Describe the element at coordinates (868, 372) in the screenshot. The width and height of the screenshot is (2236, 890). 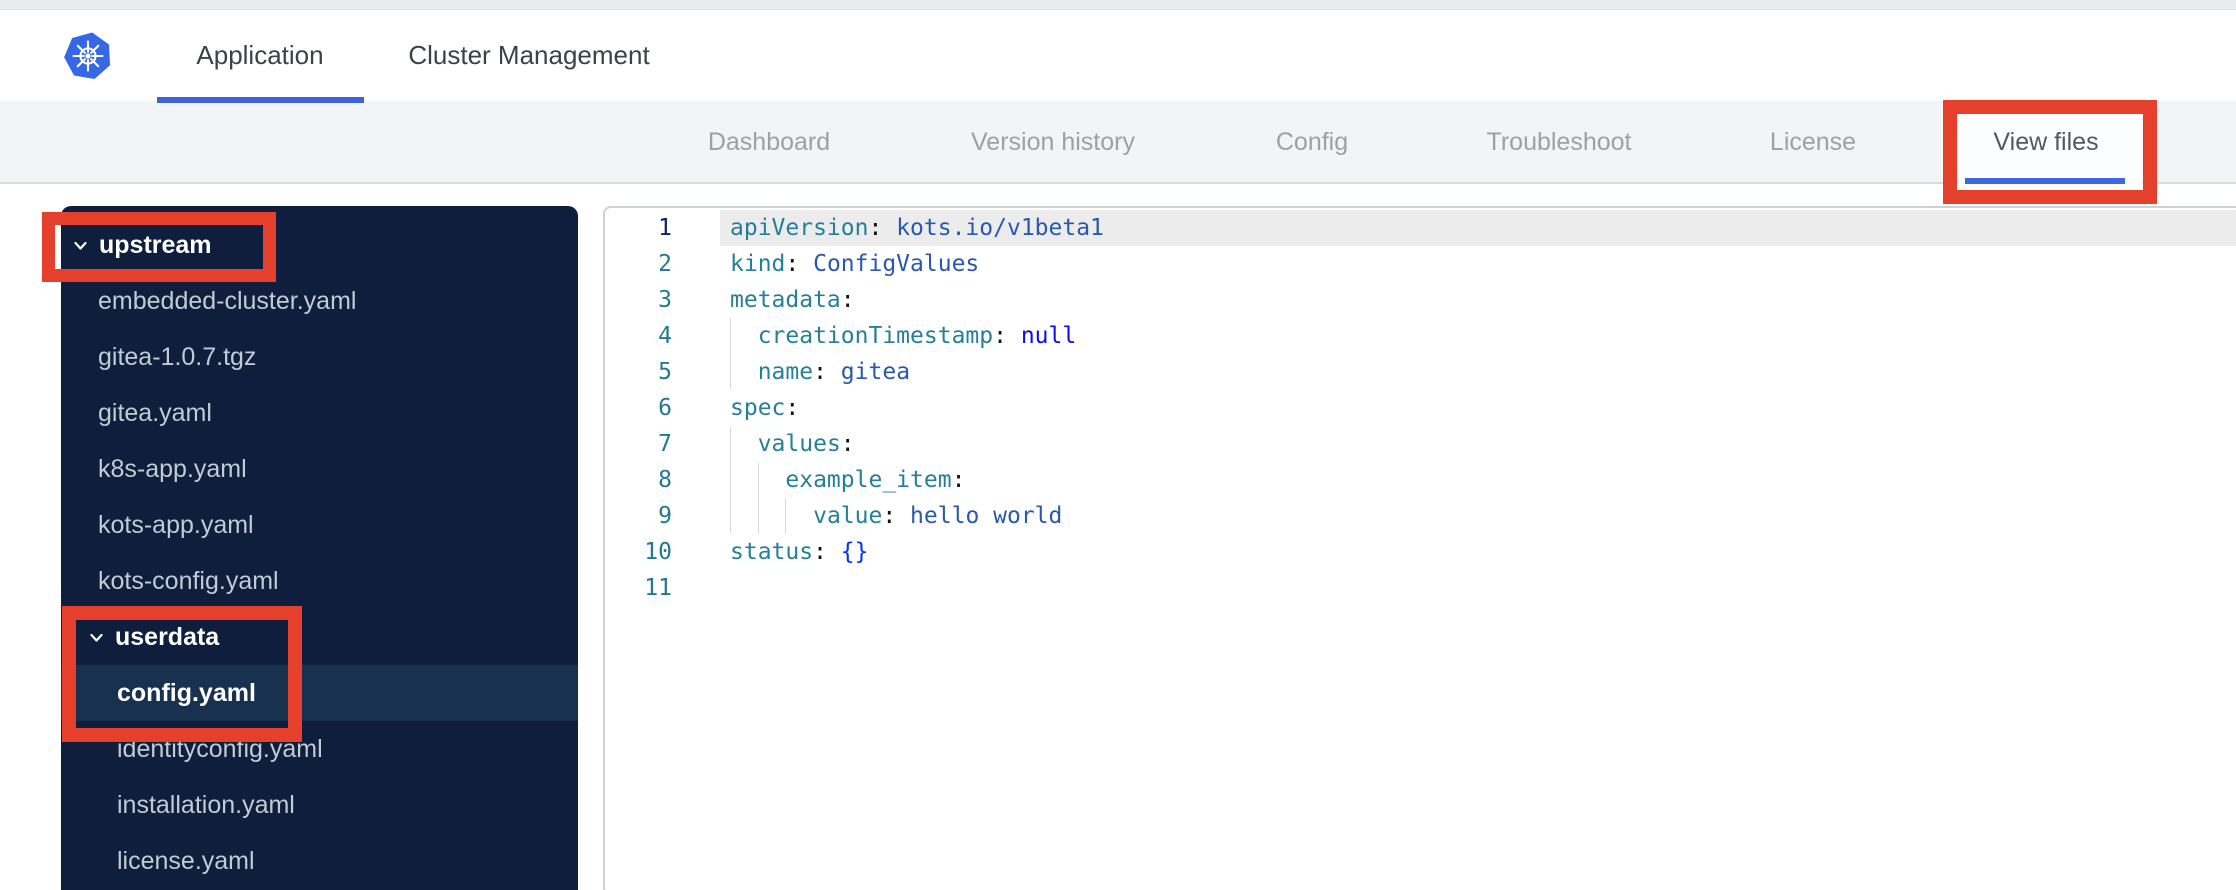
I see `token-str: gitea` at that location.